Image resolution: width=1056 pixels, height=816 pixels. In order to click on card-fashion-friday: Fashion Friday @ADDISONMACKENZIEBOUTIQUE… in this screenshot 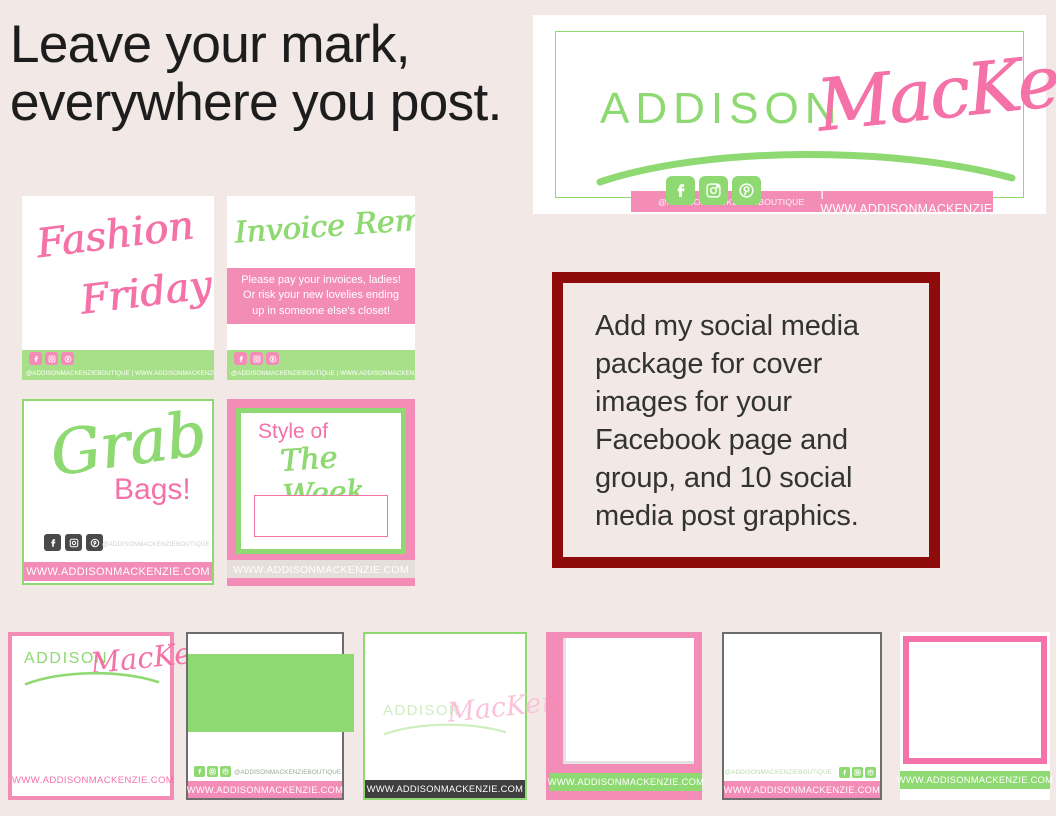, I will do `click(118, 288)`.